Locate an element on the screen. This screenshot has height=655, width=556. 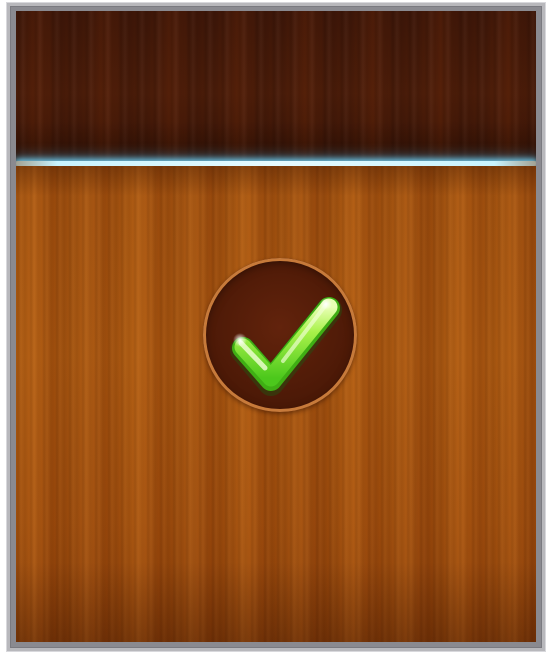
checkmark-icon is located at coordinates (286, 346).